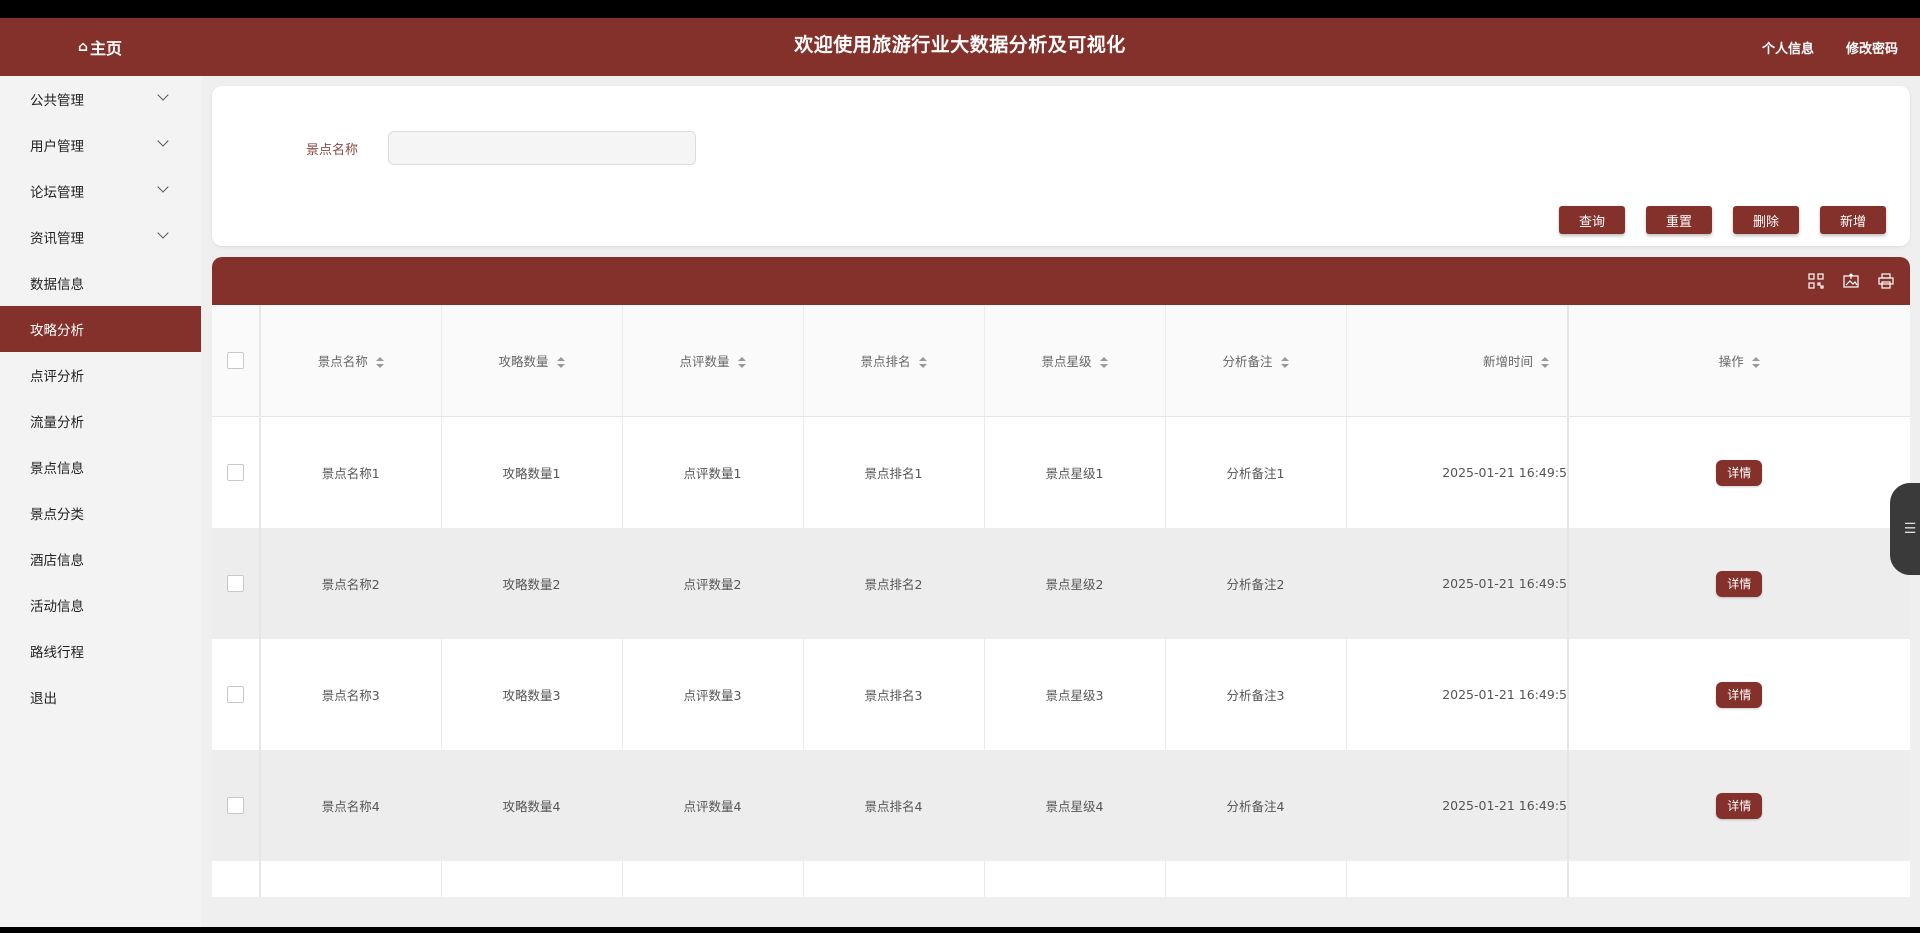 Image resolution: width=1920 pixels, height=933 pixels. Describe the element at coordinates (82, 47) in the screenshot. I see `home-icon: ⌂` at that location.